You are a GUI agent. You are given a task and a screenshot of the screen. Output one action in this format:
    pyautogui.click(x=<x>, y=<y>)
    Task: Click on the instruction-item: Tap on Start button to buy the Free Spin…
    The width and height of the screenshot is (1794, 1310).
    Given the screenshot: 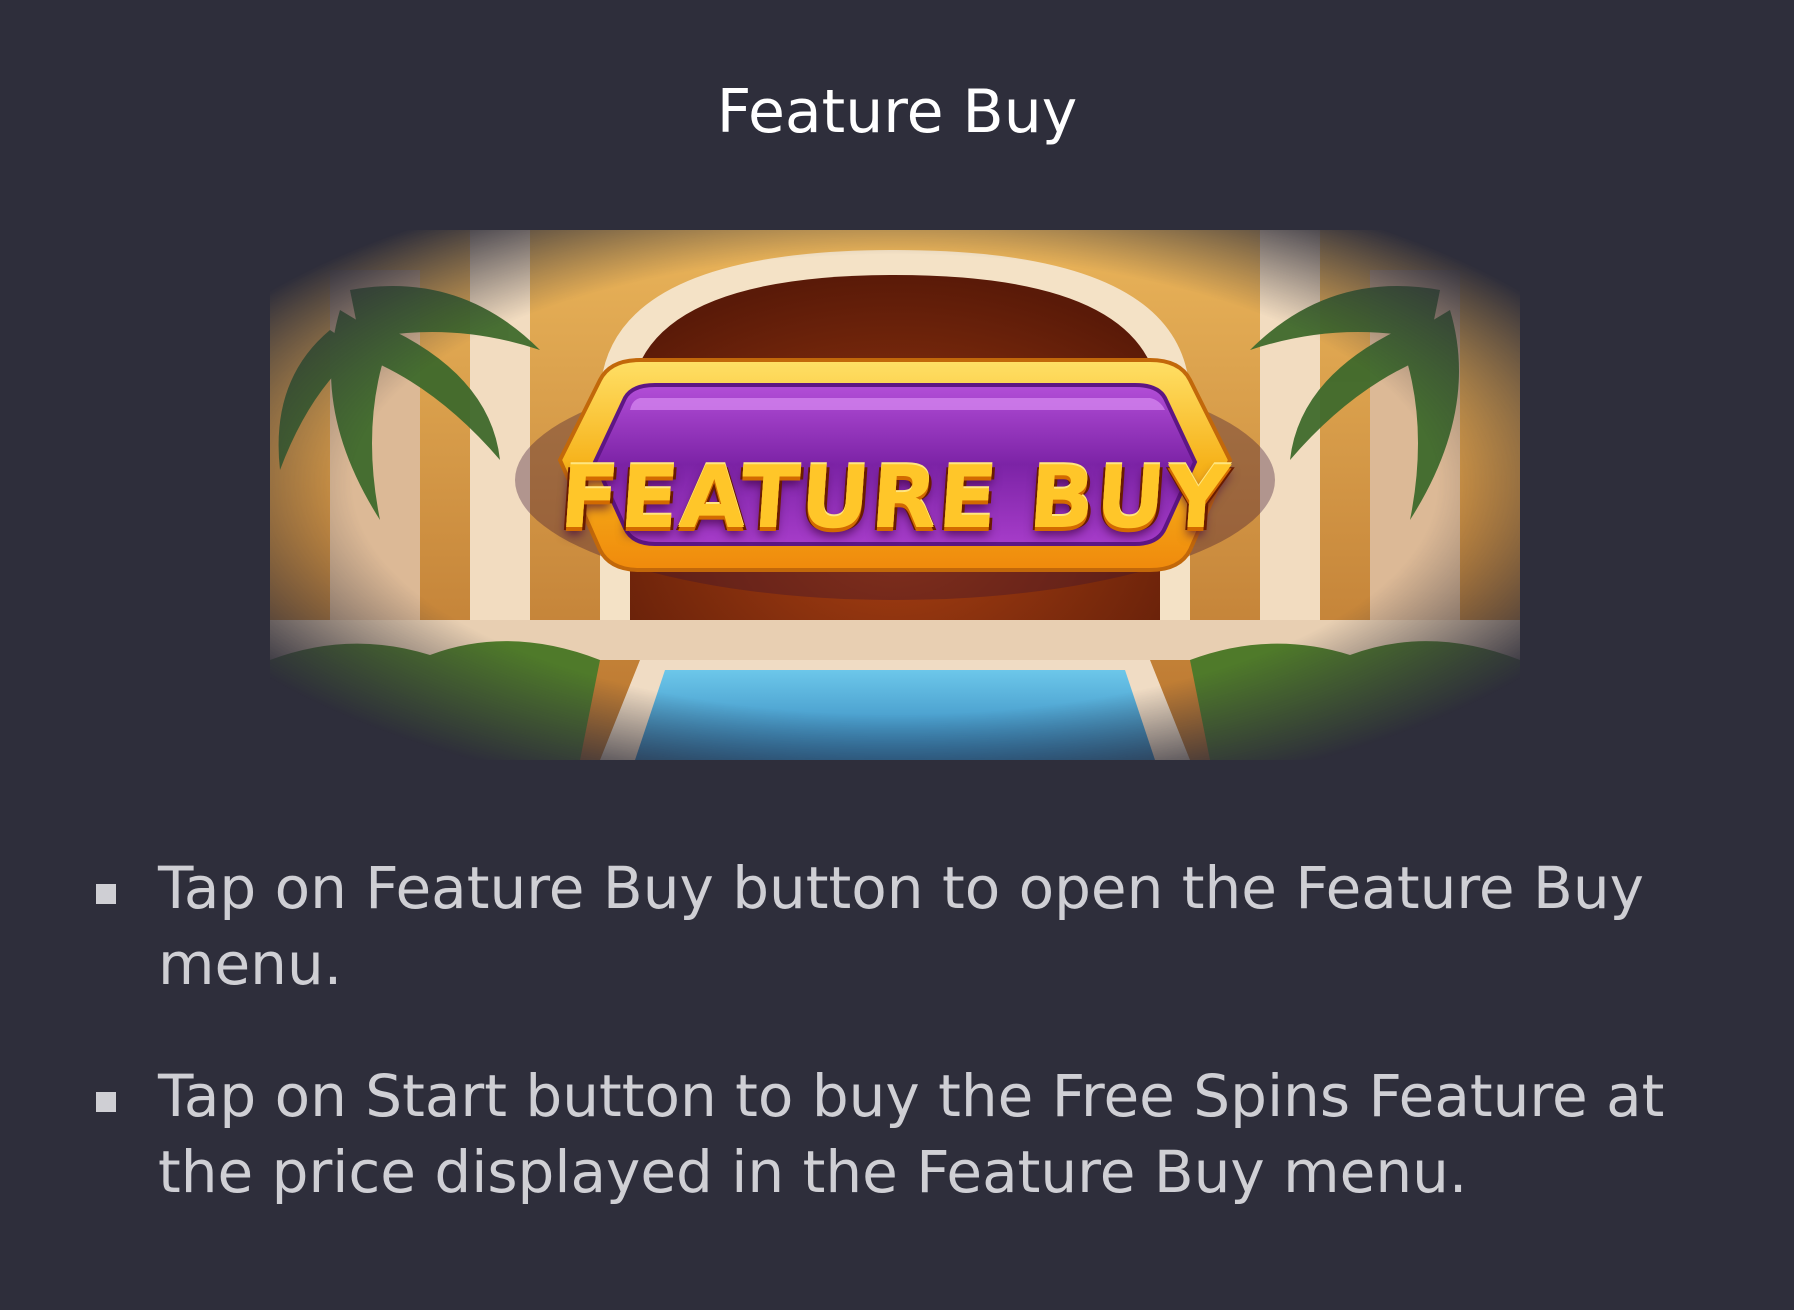 What is the action you would take?
    pyautogui.click(x=897, y=1134)
    